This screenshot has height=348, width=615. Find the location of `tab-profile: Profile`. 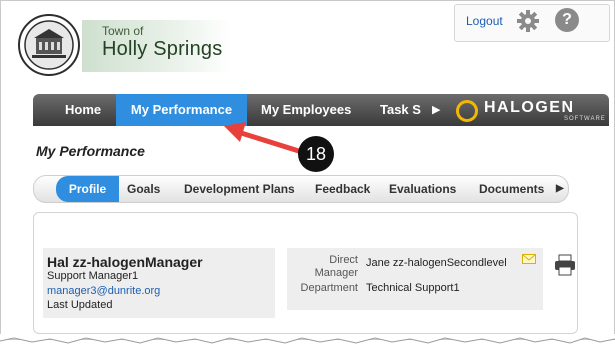

tab-profile: Profile is located at coordinates (87, 189).